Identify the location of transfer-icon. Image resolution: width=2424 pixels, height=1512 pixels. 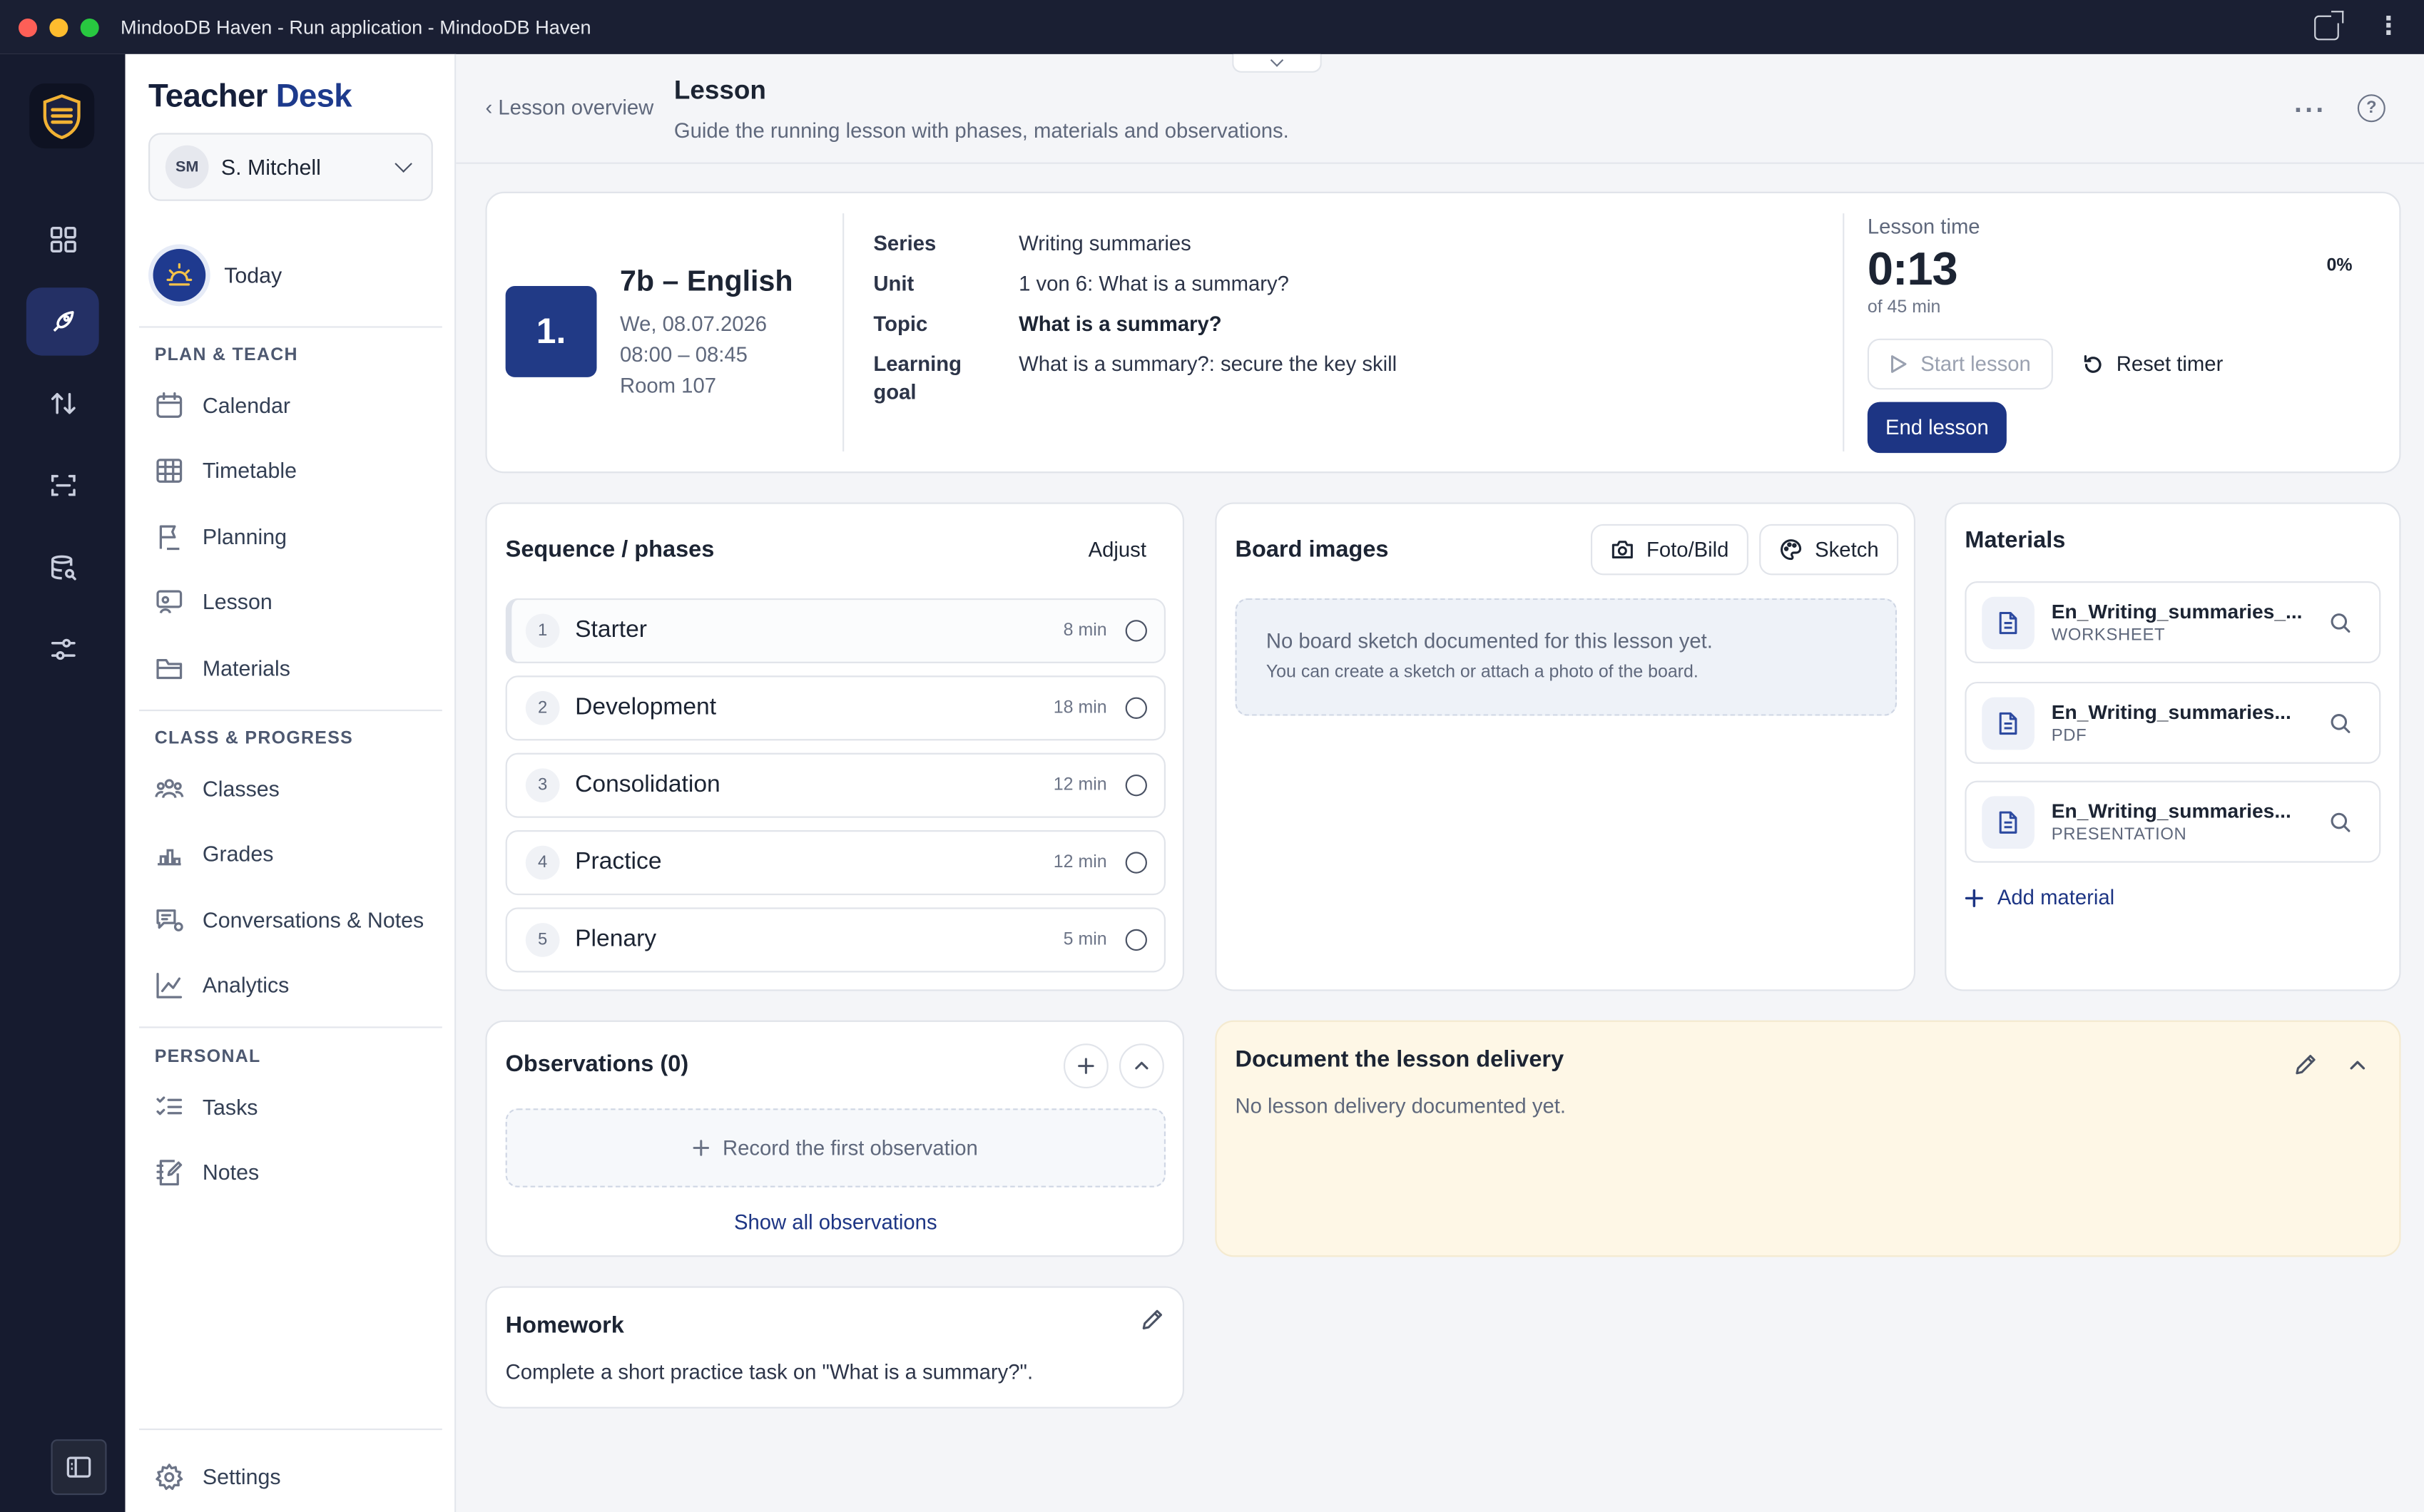
(62, 403).